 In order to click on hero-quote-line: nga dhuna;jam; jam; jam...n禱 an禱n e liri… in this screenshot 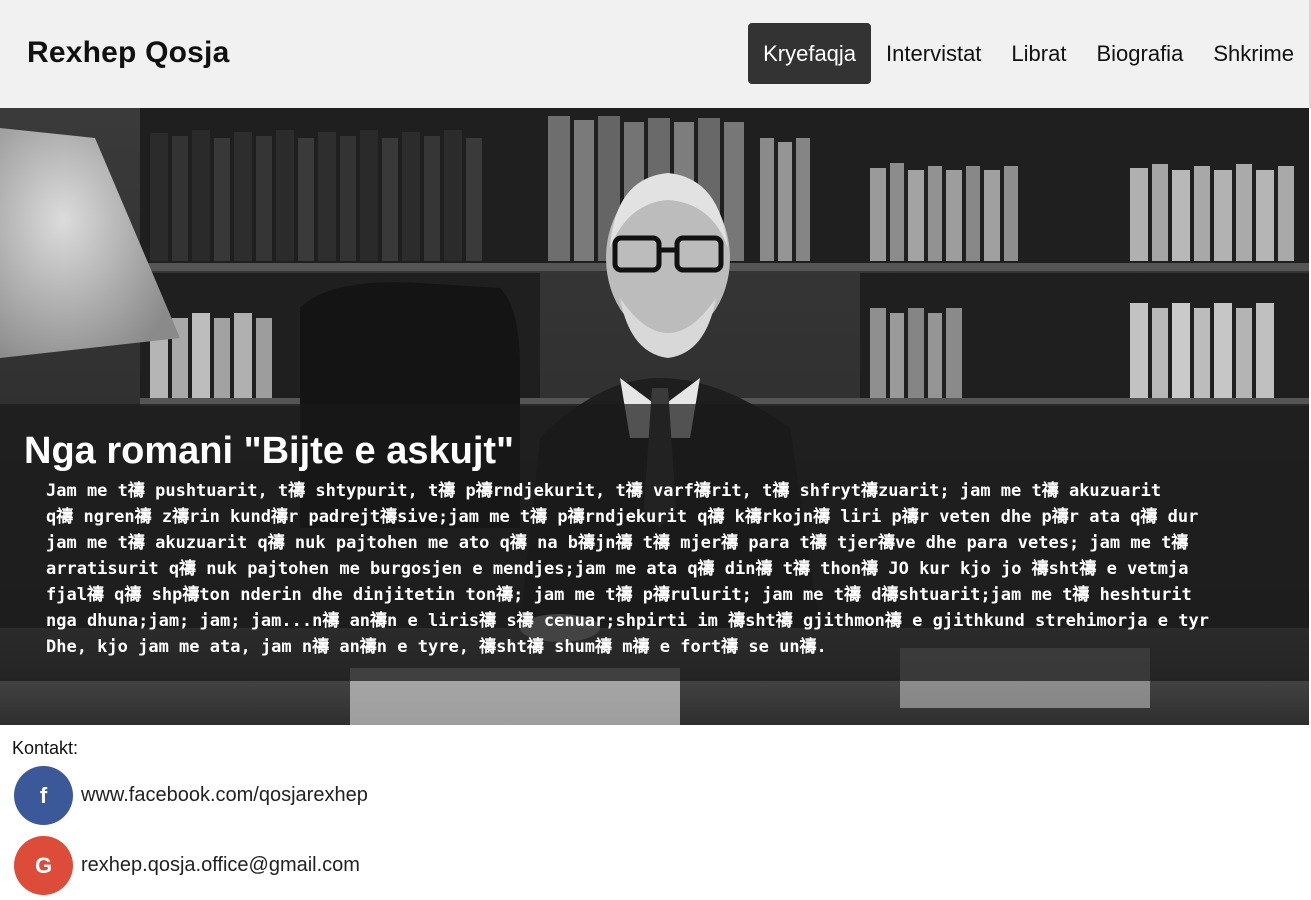, I will do `click(627, 621)`.